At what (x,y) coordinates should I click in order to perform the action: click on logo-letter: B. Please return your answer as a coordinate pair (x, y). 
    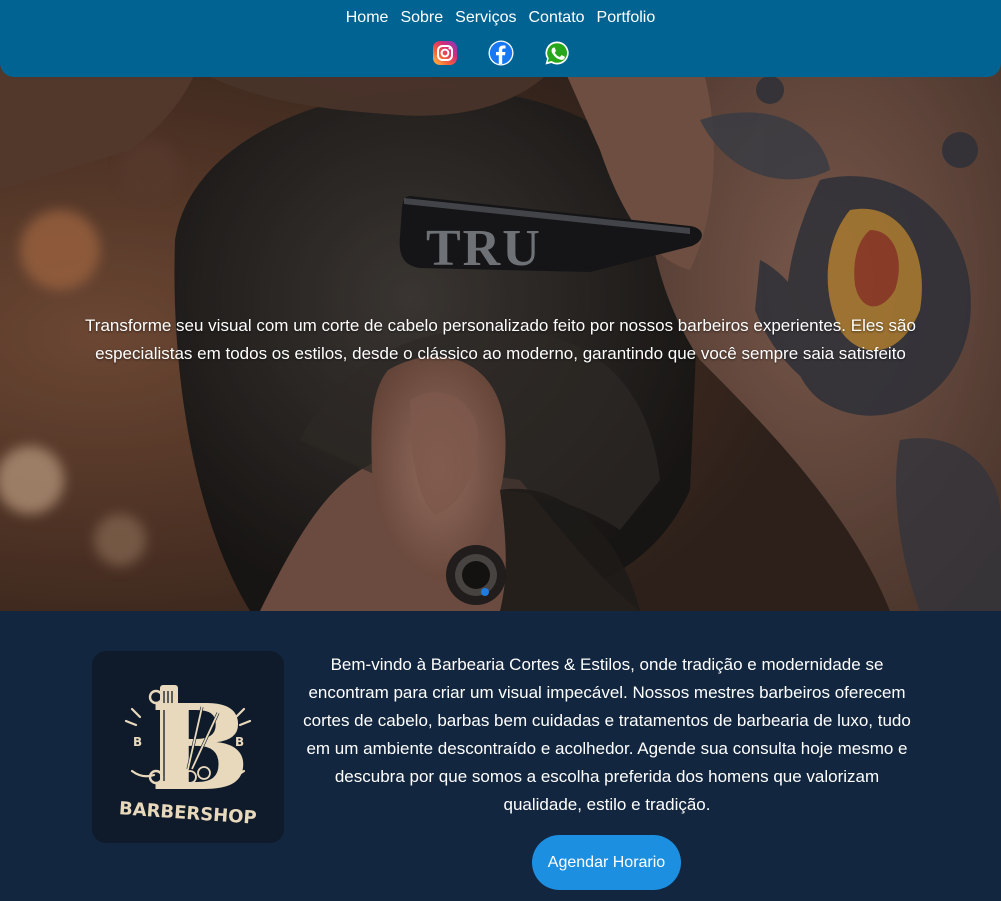
    Looking at the image, I should click on (200, 747).